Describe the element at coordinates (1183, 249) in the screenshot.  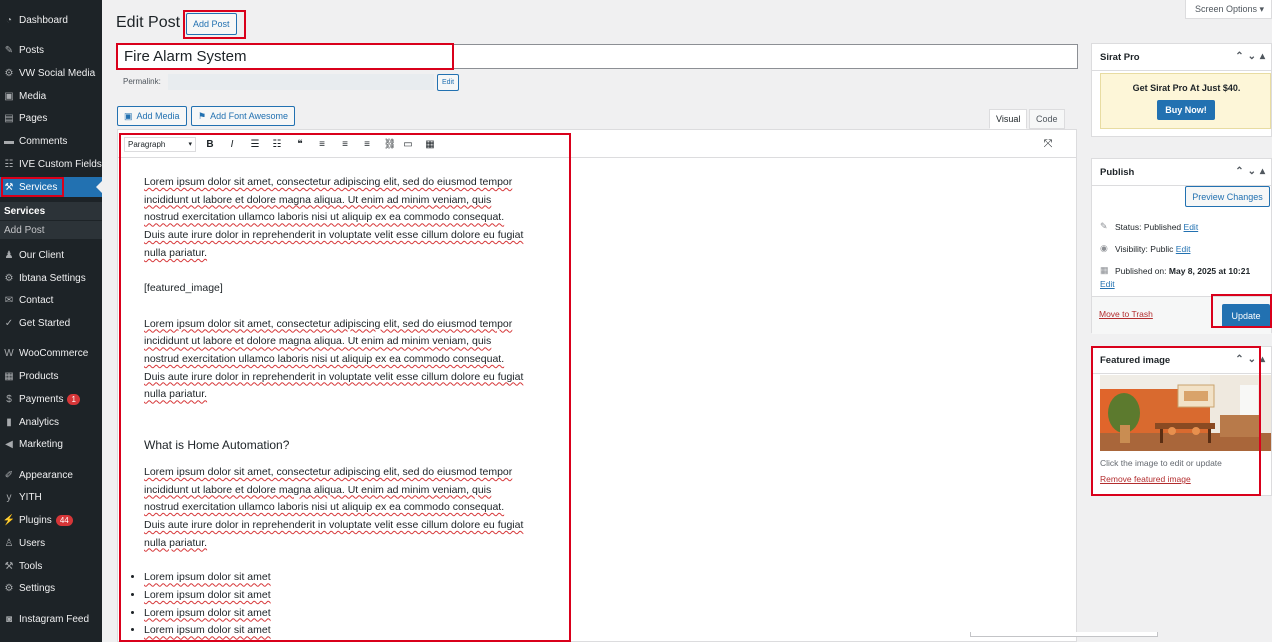
I see `visibility-edit-link: Edit` at that location.